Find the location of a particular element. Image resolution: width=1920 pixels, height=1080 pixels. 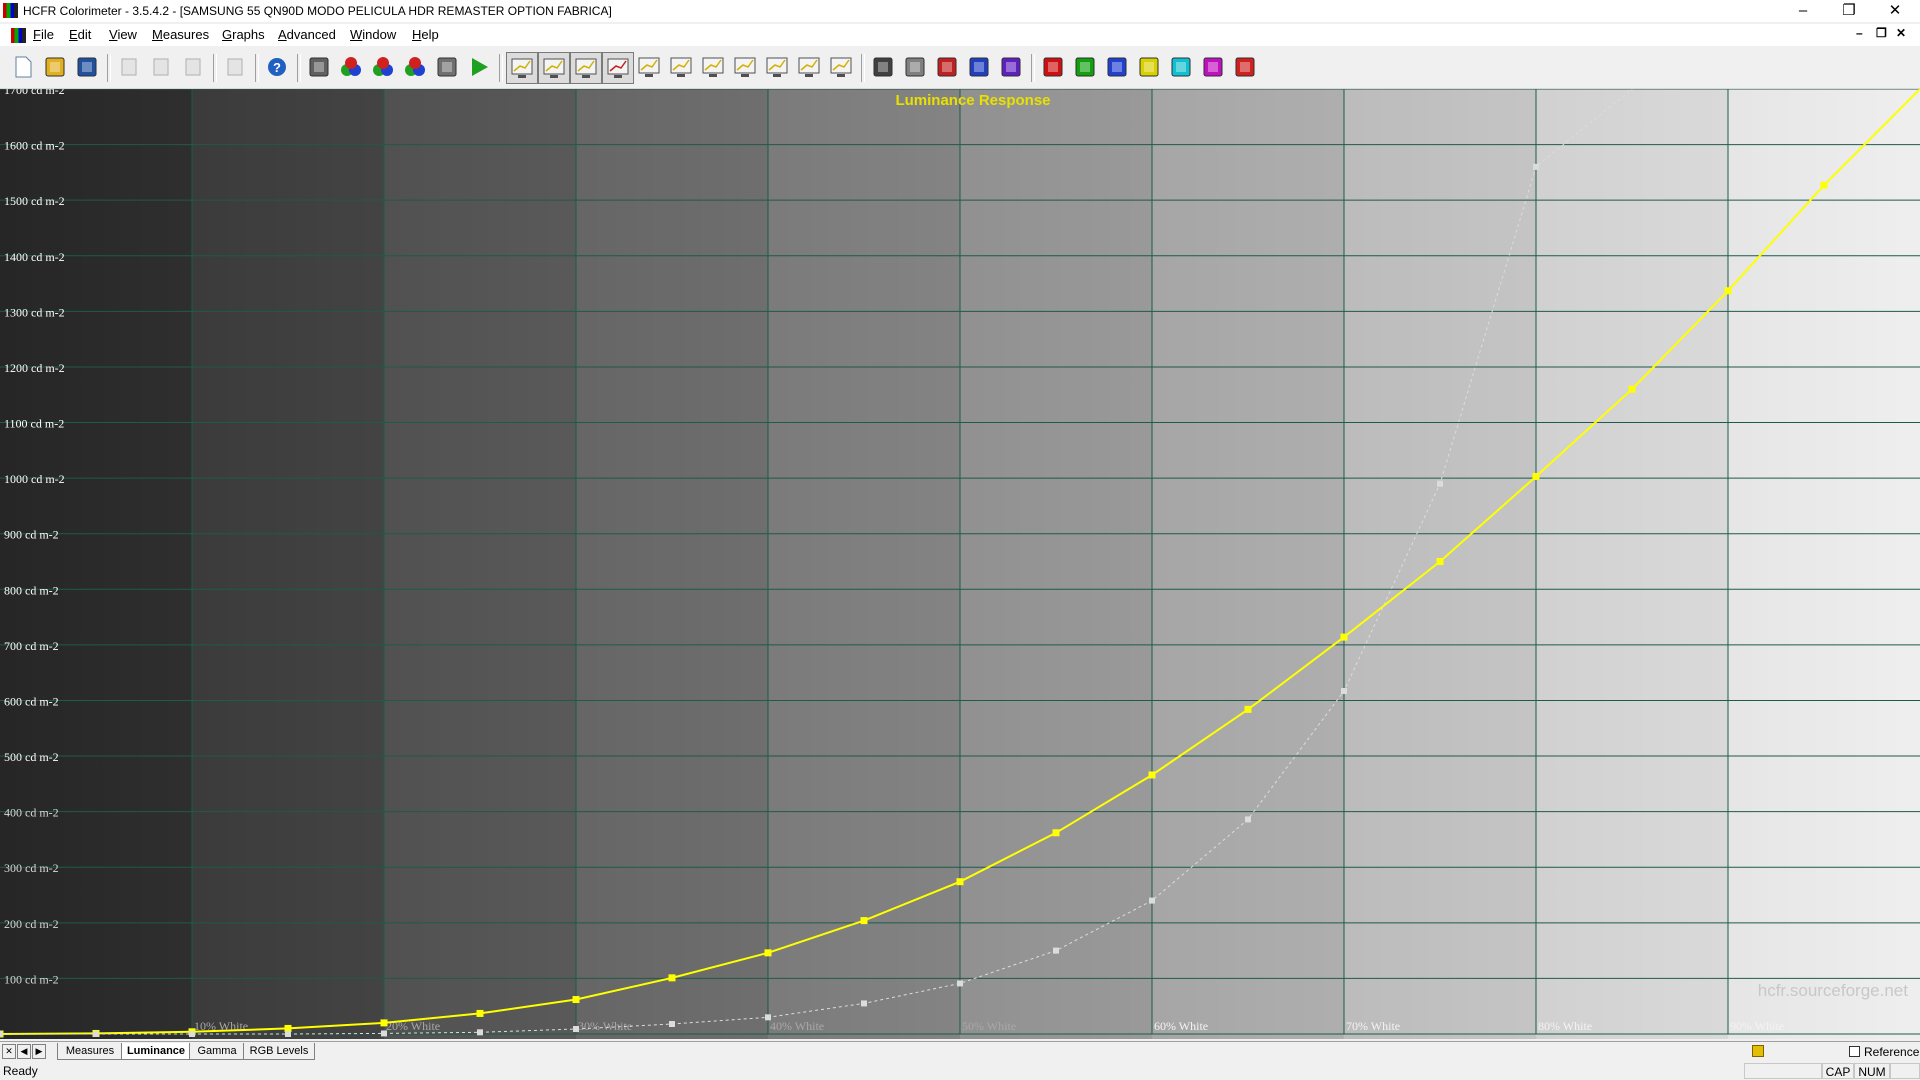

status-panel is located at coordinates (1783, 1071).